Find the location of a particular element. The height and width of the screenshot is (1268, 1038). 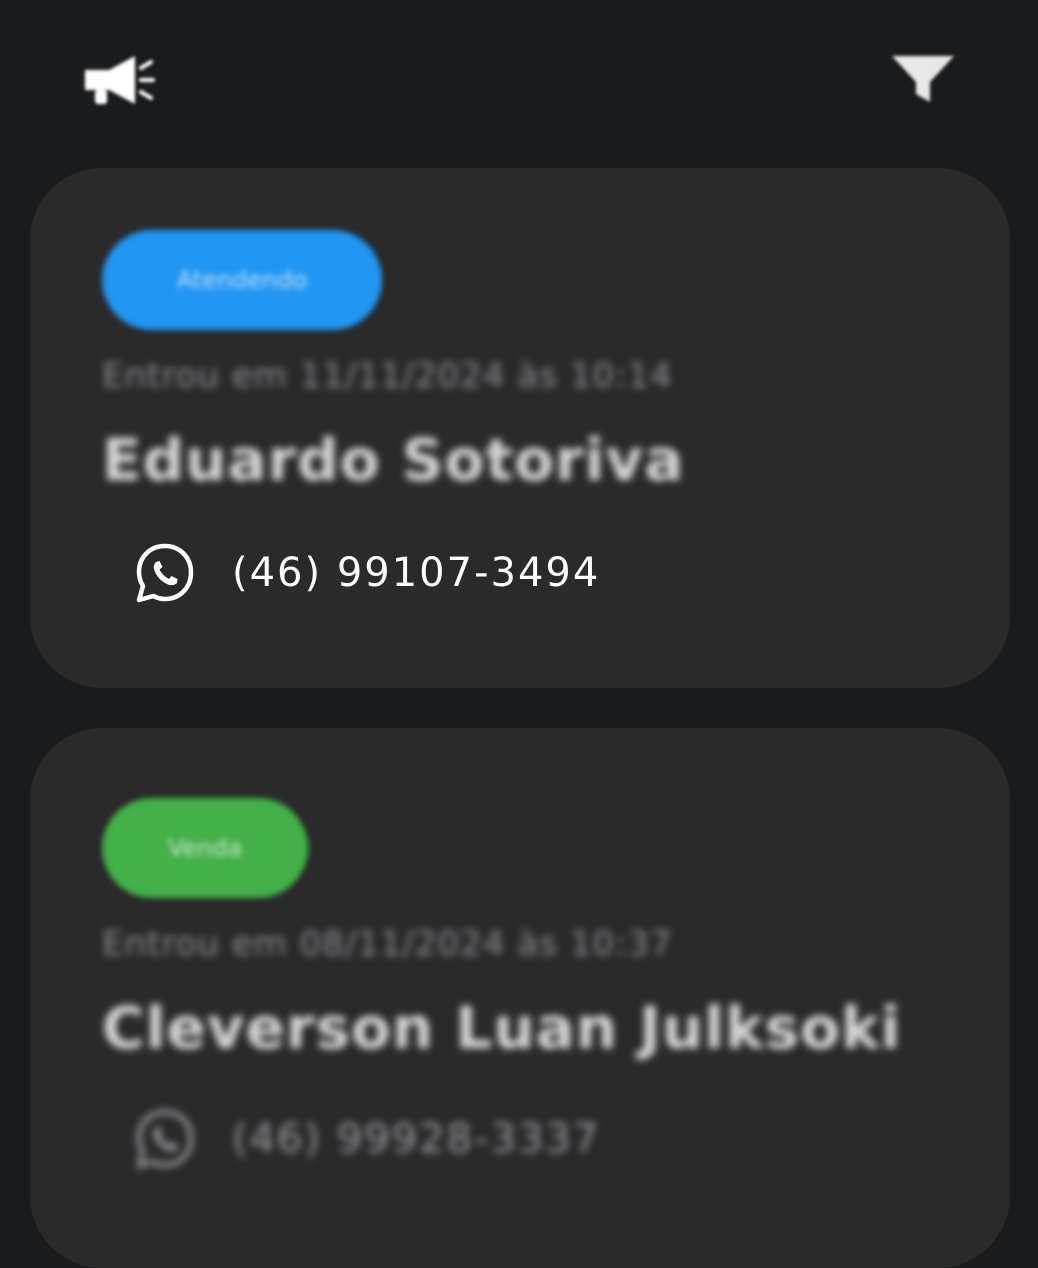

status-badge: Atendendo is located at coordinates (242, 280).